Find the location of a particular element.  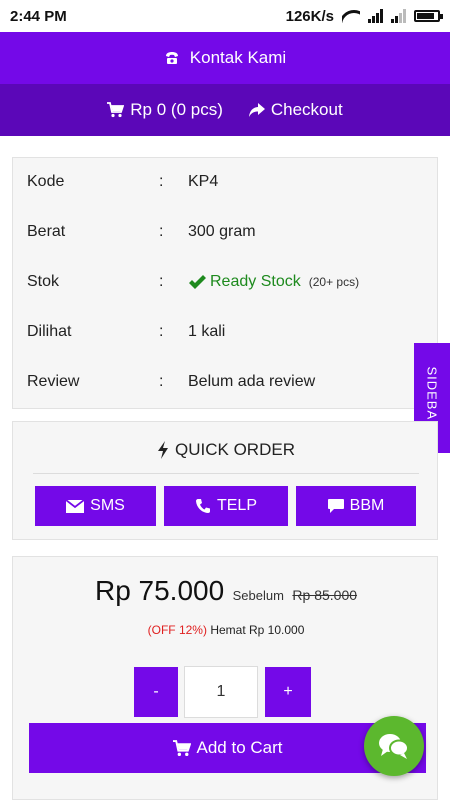

contact-bar: Kontak Kami is located at coordinates (225, 58).